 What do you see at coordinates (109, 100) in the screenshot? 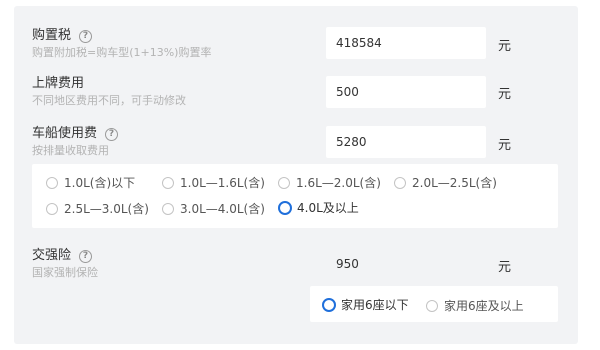
I see `license-fee-subtitle: 不同地区费用不同，可手动修改` at bounding box center [109, 100].